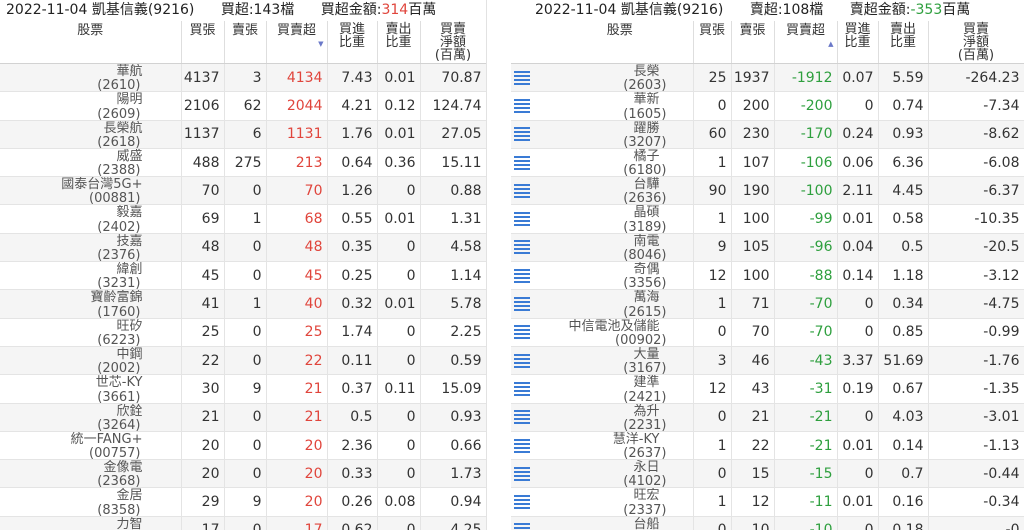 Image resolution: width=1024 pixels, height=530 pixels. Describe the element at coordinates (91, 474) in the screenshot. I see `stock-cell: 金像電 (2368)` at that location.